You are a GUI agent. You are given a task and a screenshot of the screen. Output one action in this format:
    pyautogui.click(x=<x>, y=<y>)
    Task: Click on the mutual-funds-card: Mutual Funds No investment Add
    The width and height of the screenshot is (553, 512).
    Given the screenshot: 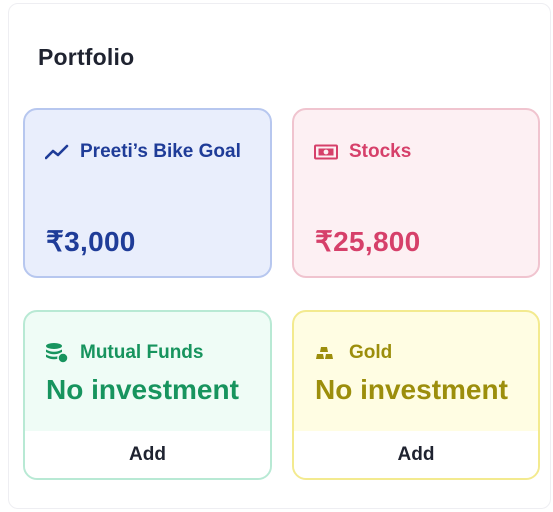 What is the action you would take?
    pyautogui.click(x=147, y=395)
    